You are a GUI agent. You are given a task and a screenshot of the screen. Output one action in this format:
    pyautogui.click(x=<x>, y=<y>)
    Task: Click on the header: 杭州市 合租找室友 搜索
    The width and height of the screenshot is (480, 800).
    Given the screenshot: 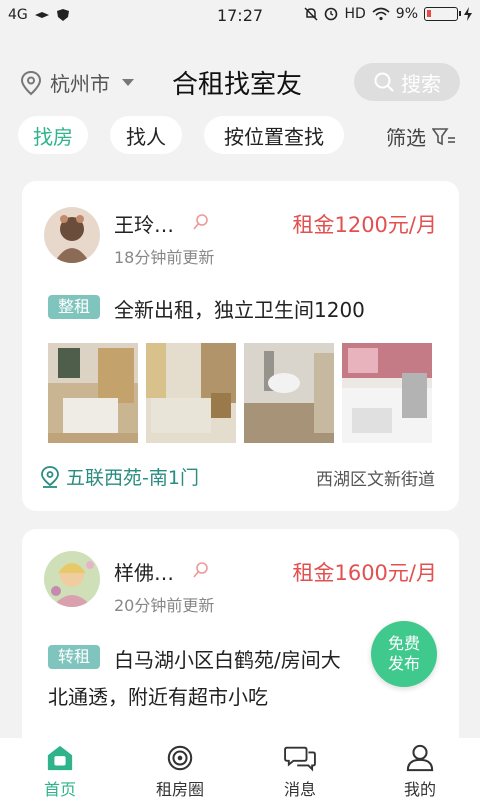 What is the action you would take?
    pyautogui.click(x=240, y=82)
    